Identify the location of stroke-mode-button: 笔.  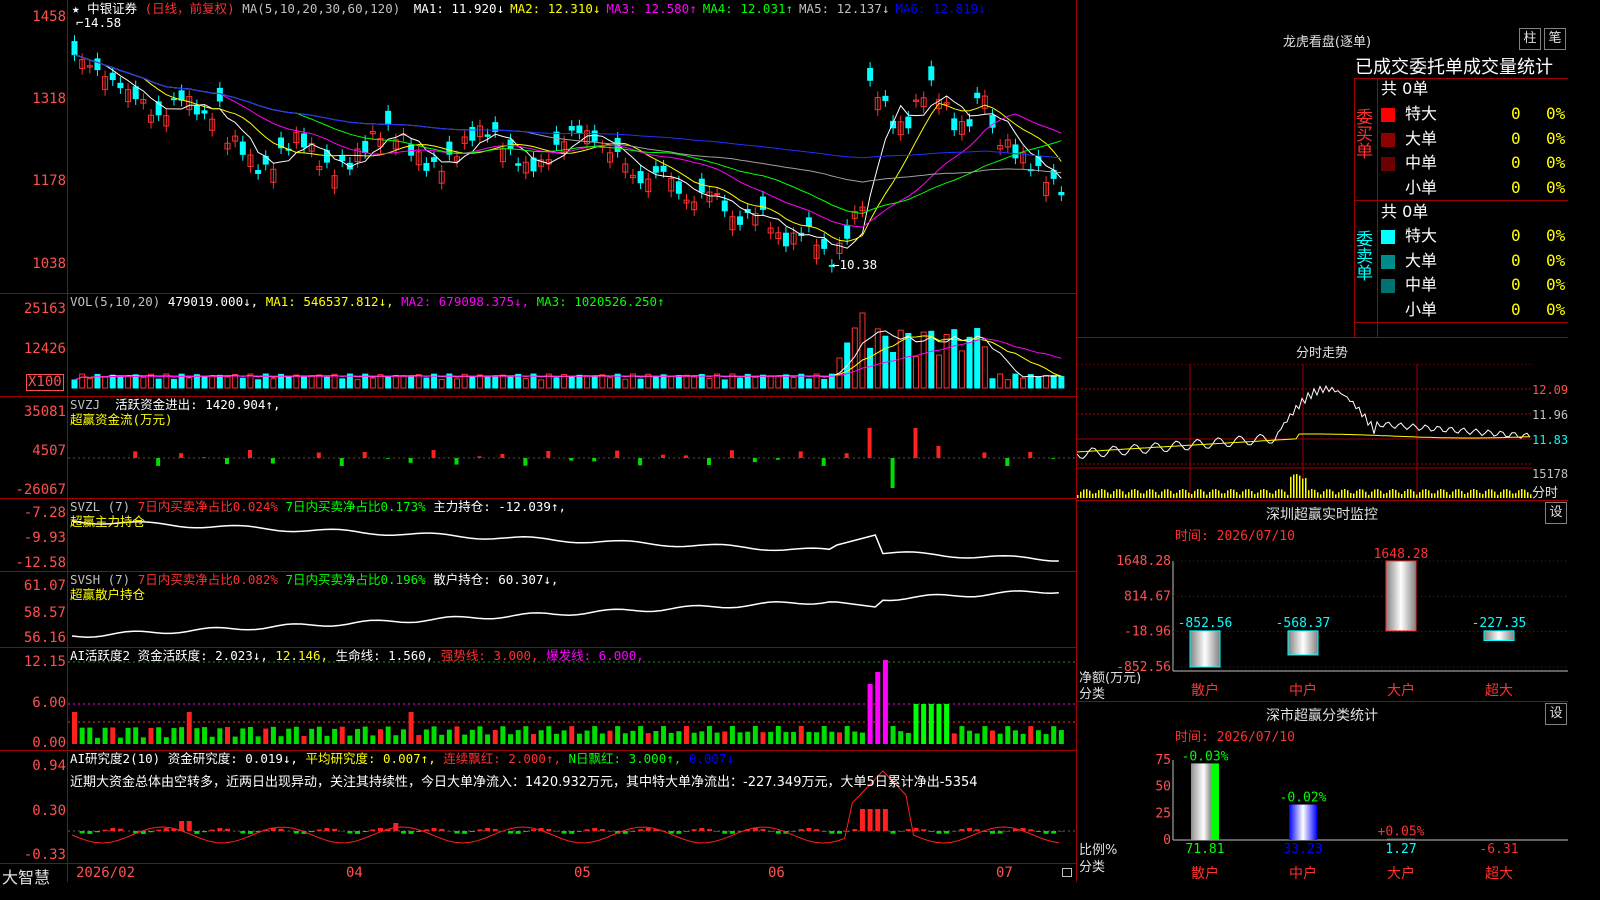
(1555, 39).